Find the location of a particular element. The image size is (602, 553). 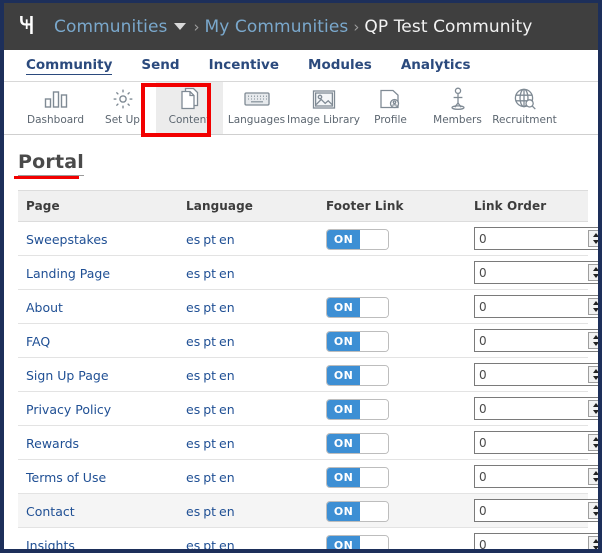

column-header-footer-link: Footer Link is located at coordinates (392, 206).